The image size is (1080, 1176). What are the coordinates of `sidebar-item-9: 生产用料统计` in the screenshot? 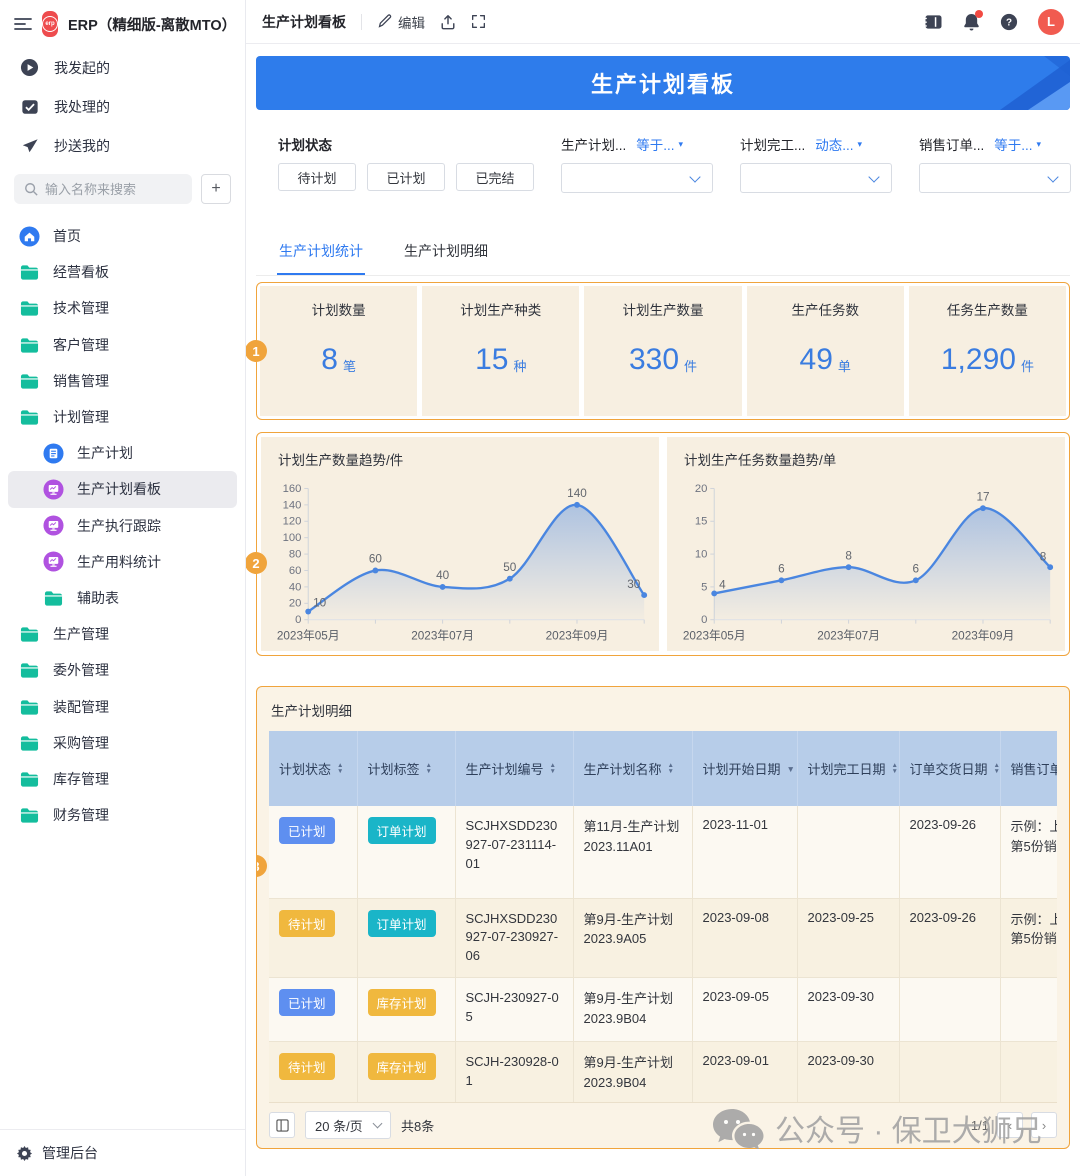 It's located at (122, 562).